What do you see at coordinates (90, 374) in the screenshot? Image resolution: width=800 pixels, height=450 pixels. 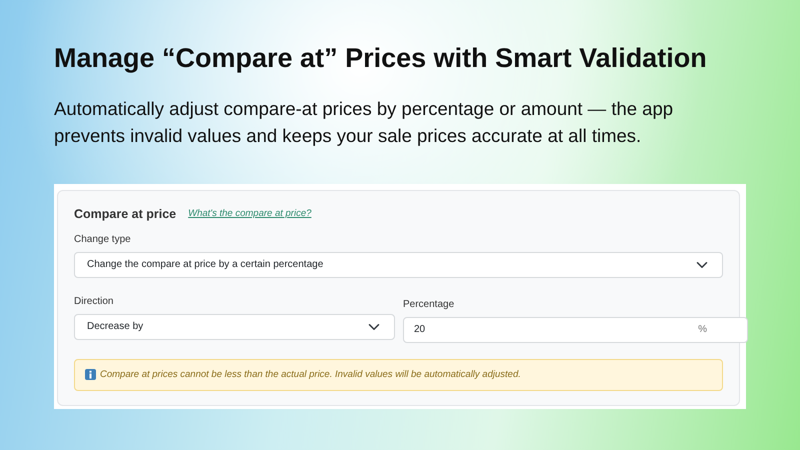 I see `info-icon` at bounding box center [90, 374].